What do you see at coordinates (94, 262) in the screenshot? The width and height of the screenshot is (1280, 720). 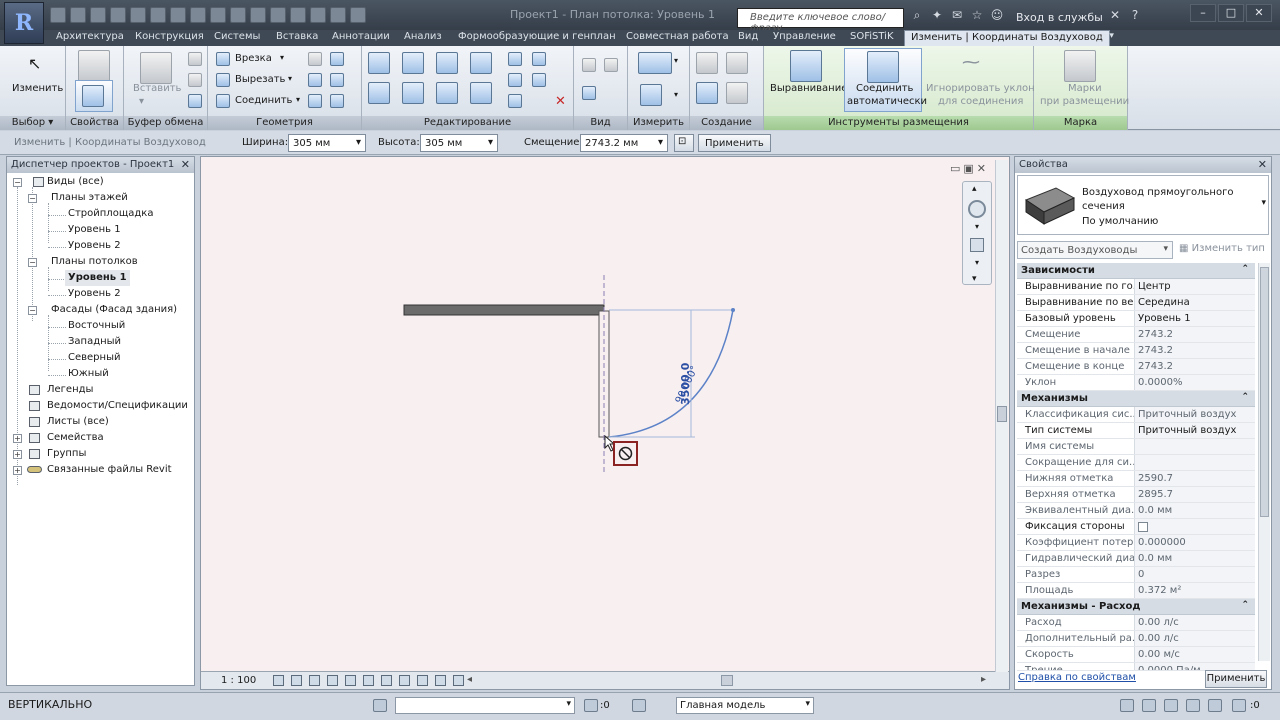 I see `tree-item-ceiling-plans: Планы потолков` at bounding box center [94, 262].